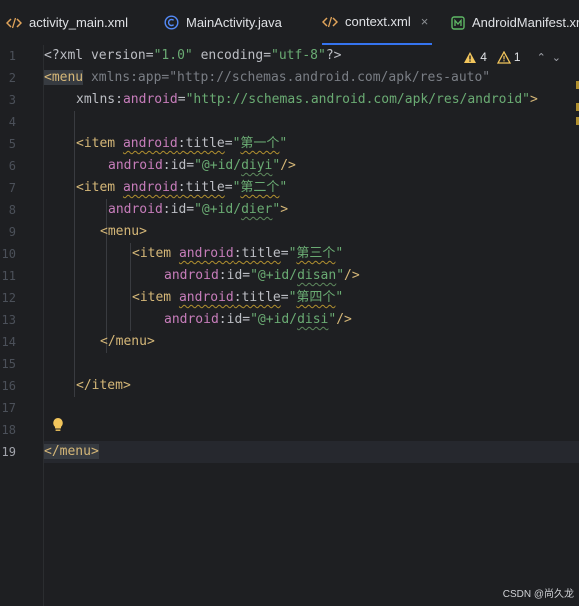 The width and height of the screenshot is (579, 606). I want to click on manifest-file-icon, so click(458, 22).